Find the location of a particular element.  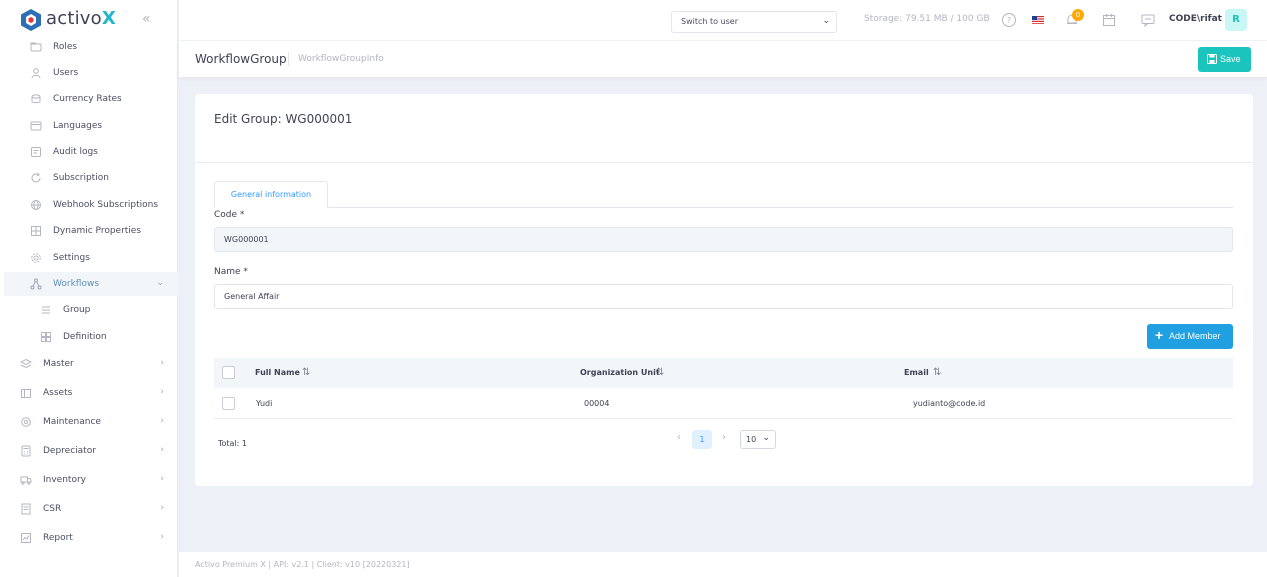

sidebar-item-depreciator: Depreciator › is located at coordinates (91, 451).